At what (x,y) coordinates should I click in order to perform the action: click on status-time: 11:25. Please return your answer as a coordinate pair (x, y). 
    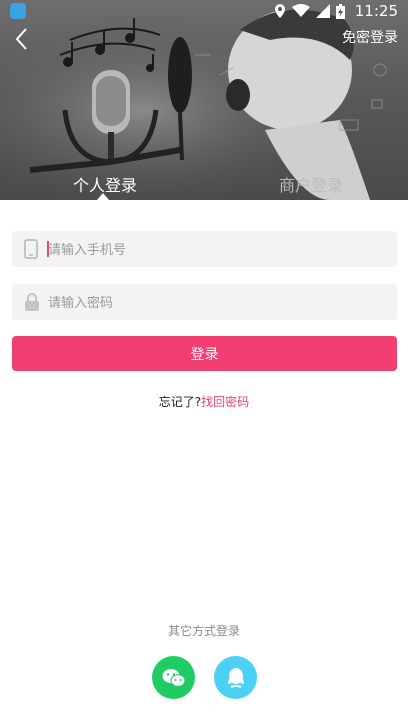
    Looking at the image, I should click on (376, 11).